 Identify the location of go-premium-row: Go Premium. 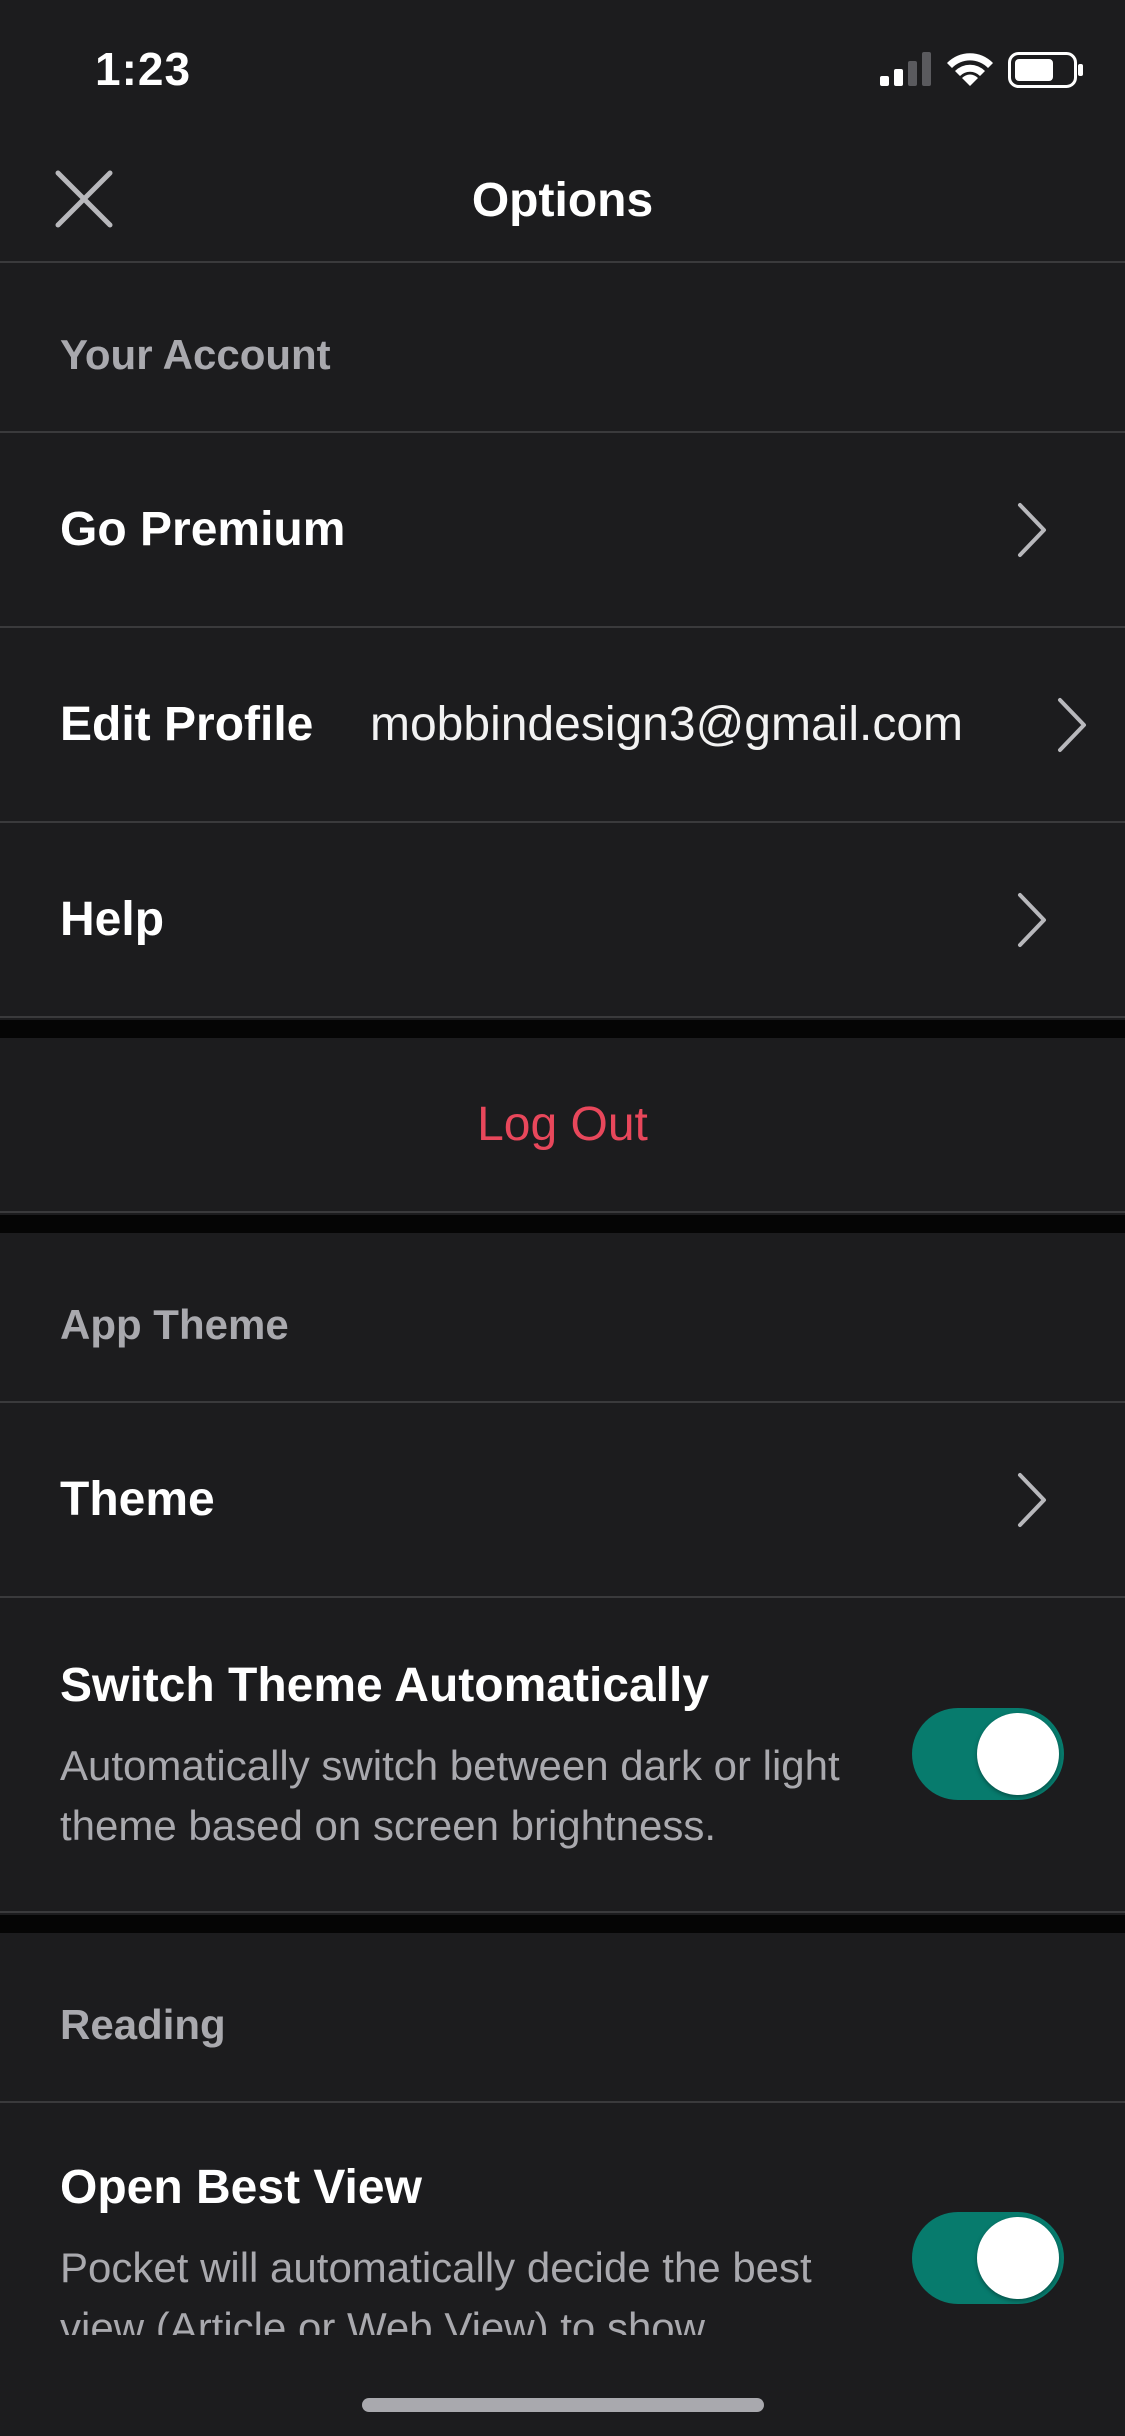
(562, 530).